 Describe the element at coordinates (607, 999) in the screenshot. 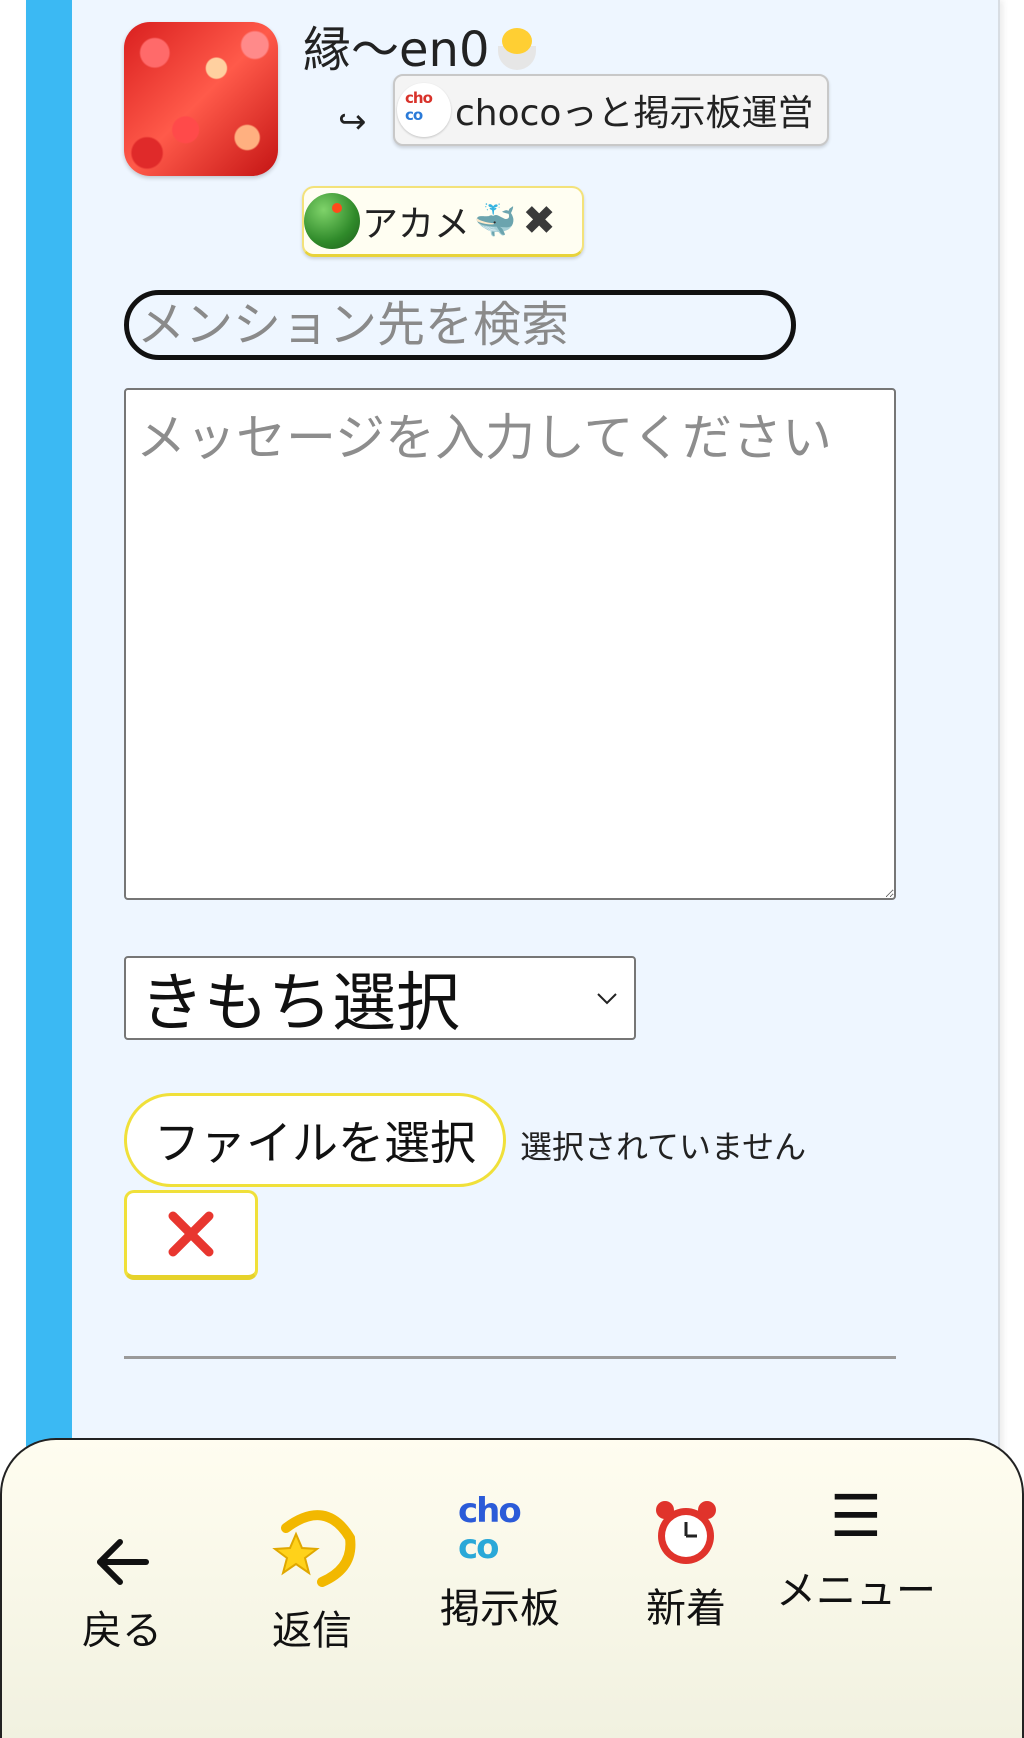

I see `chevron-down-icon` at that location.